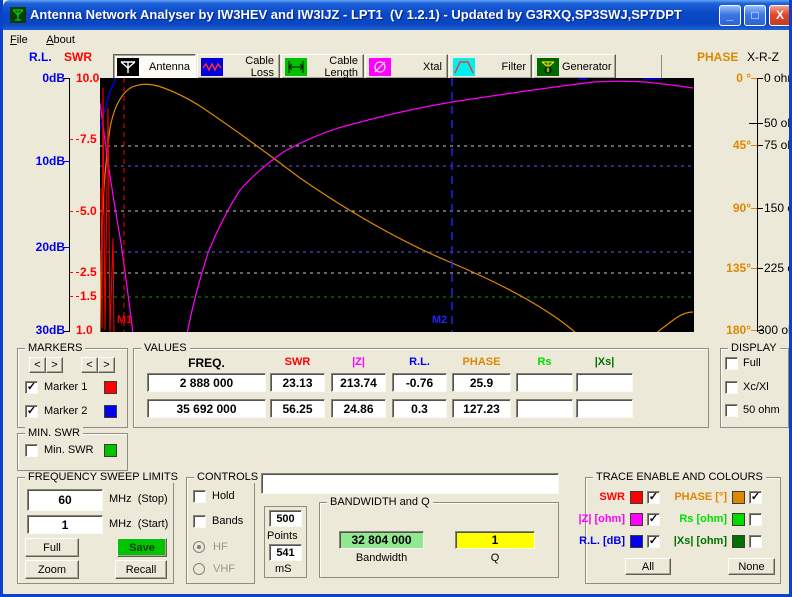 Image resolution: width=792 pixels, height=597 pixels. I want to click on hf-radio, so click(199, 547).